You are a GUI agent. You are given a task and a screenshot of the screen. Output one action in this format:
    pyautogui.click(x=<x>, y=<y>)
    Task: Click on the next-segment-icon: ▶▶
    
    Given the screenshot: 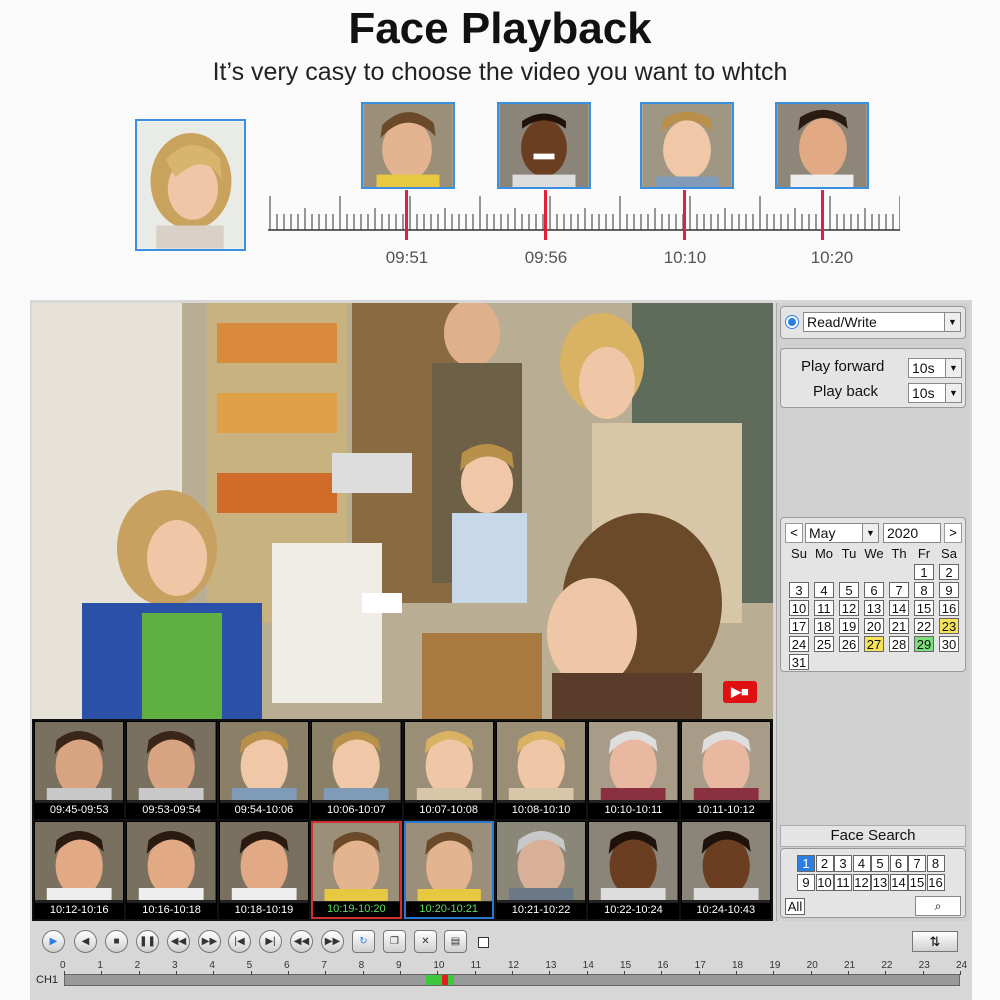 What is the action you would take?
    pyautogui.click(x=332, y=941)
    